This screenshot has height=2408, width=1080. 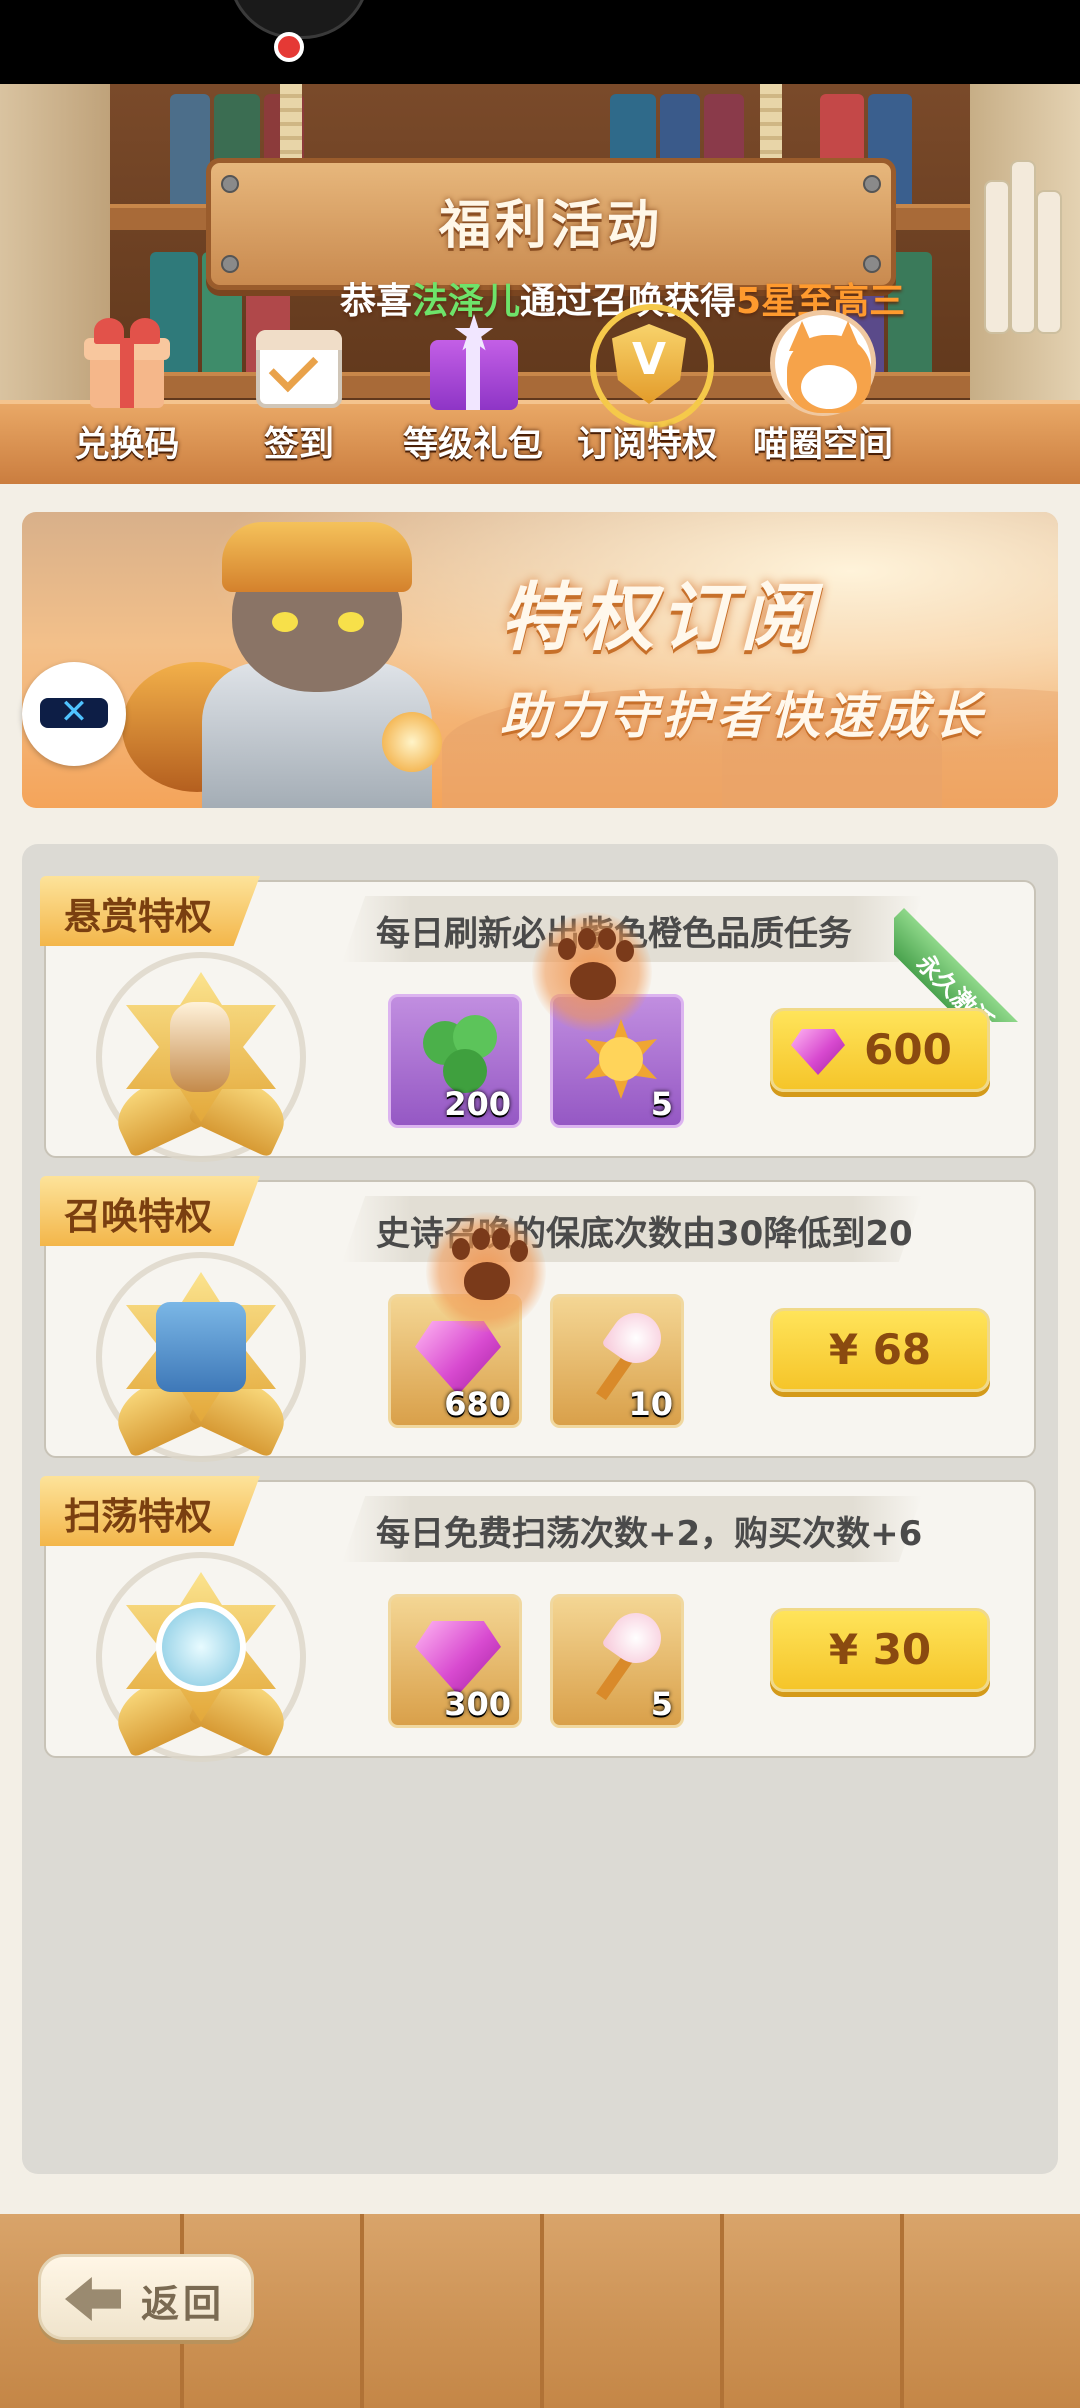 What do you see at coordinates (455, 1661) in the screenshot?
I see `reward-item: 300` at bounding box center [455, 1661].